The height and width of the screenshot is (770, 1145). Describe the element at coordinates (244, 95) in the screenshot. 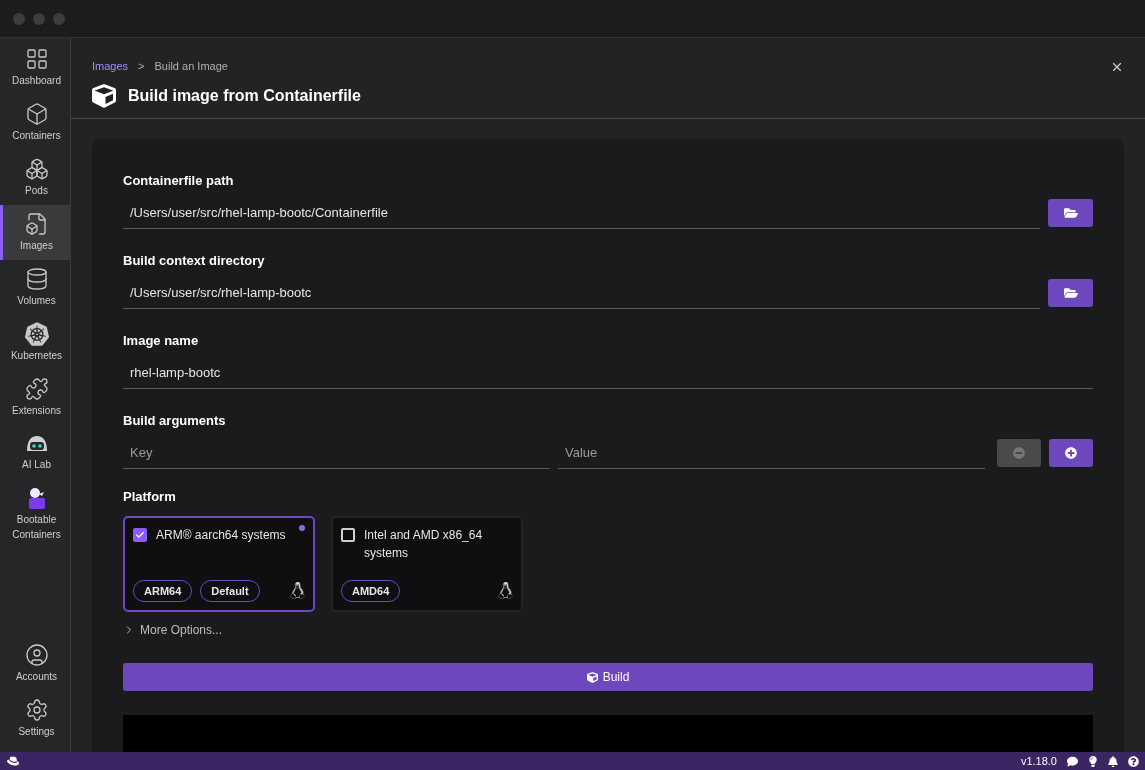

I see `page-title: Build image from Containerfile` at that location.